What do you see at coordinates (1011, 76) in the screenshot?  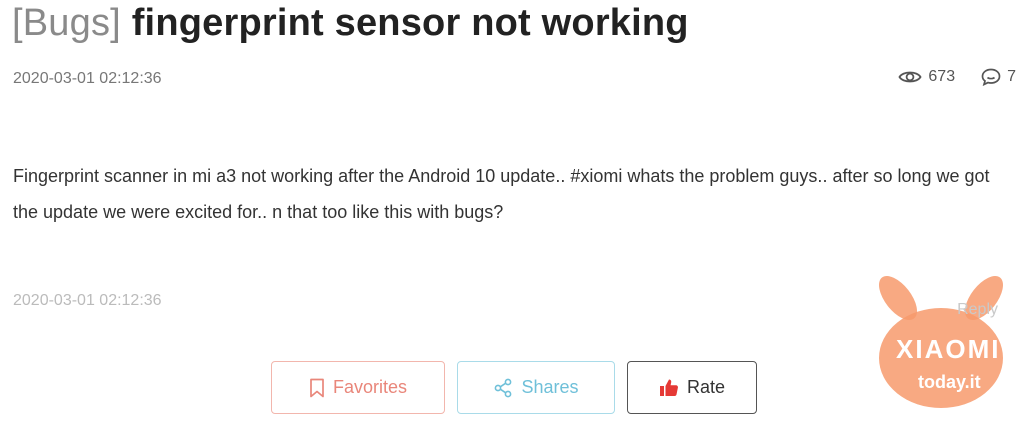 I see `comments-count: 7` at bounding box center [1011, 76].